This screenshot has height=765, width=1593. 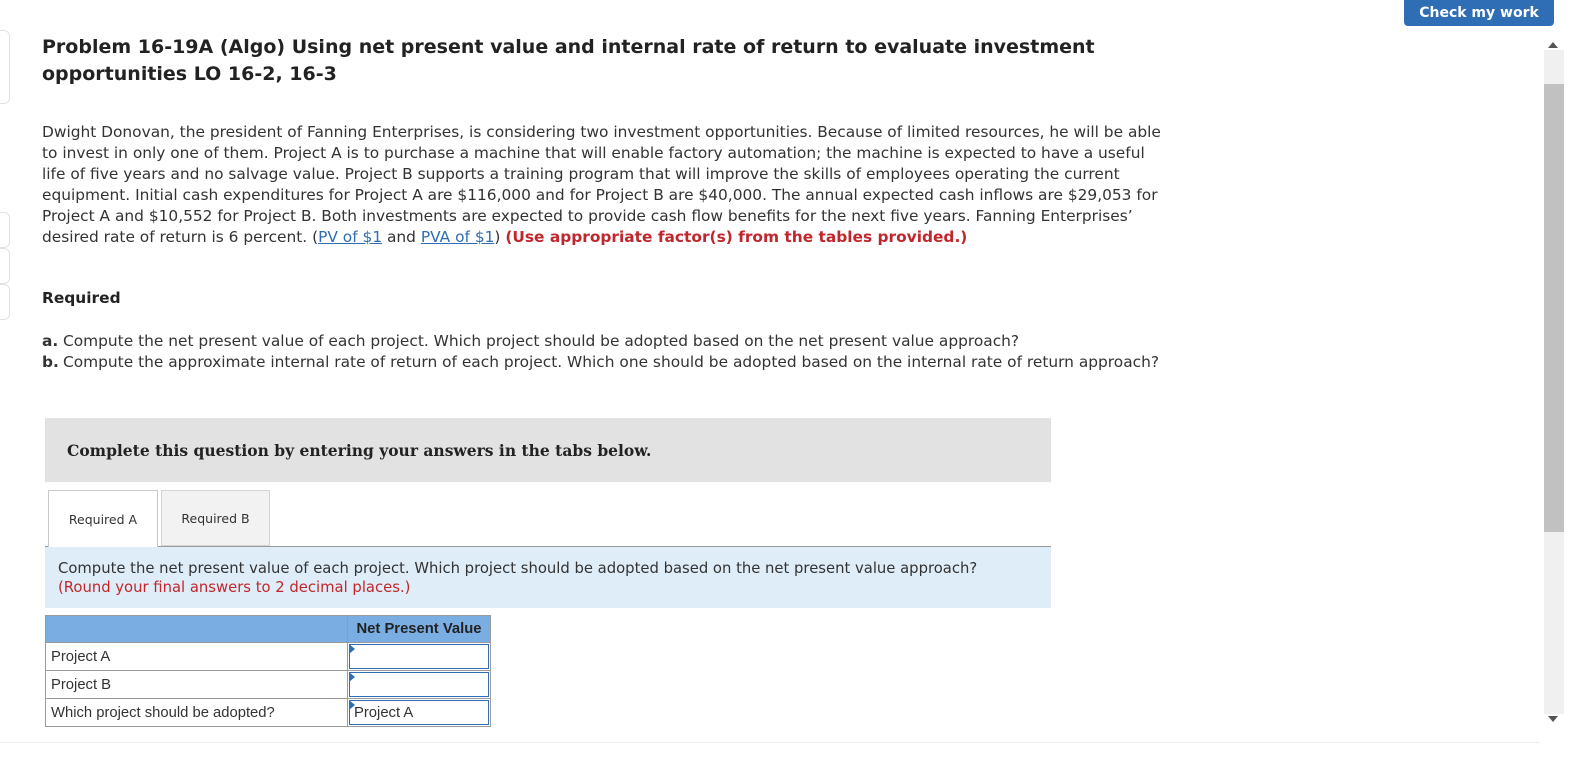 I want to click on tab-label: Required A, so click(x=103, y=519).